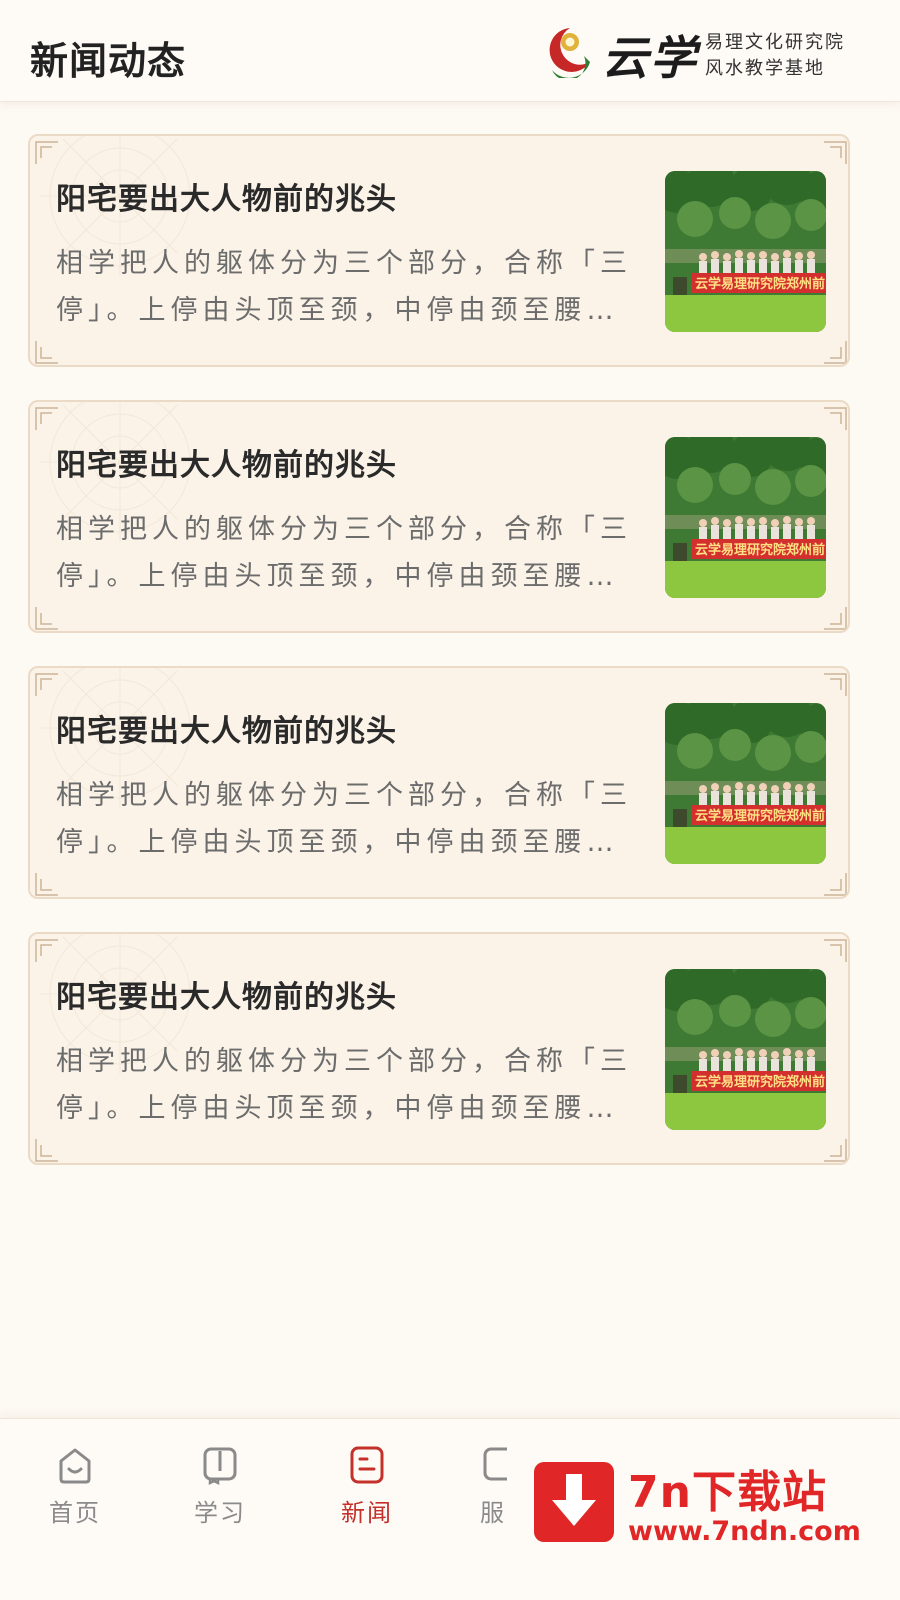  Describe the element at coordinates (367, 1488) in the screenshot. I see `tab-news: 新闻` at that location.